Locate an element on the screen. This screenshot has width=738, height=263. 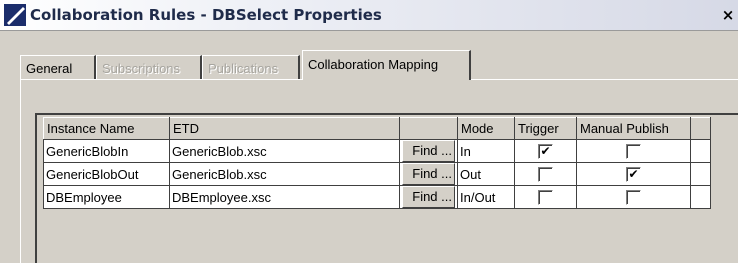
trigger-checkbox: ✔ is located at coordinates (545, 152).